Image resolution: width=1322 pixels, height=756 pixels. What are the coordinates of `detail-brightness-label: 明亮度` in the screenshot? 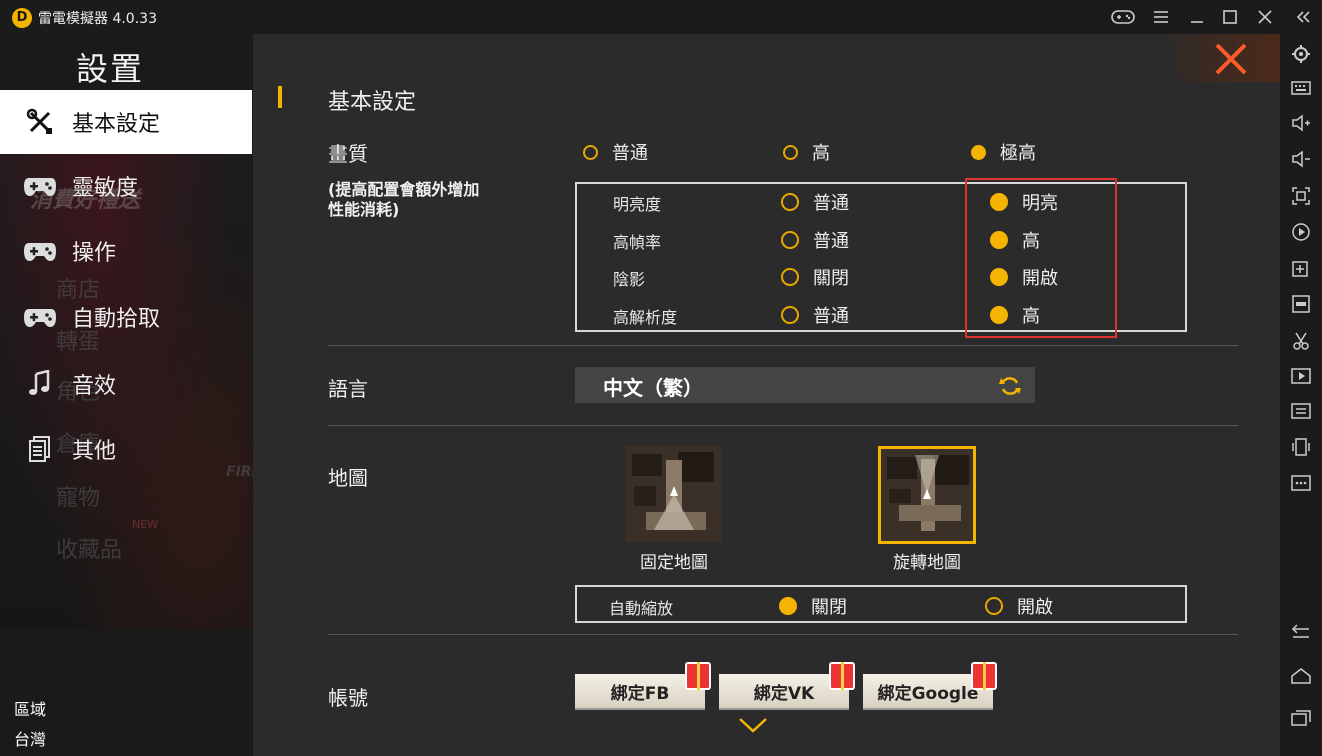 It's located at (637, 204).